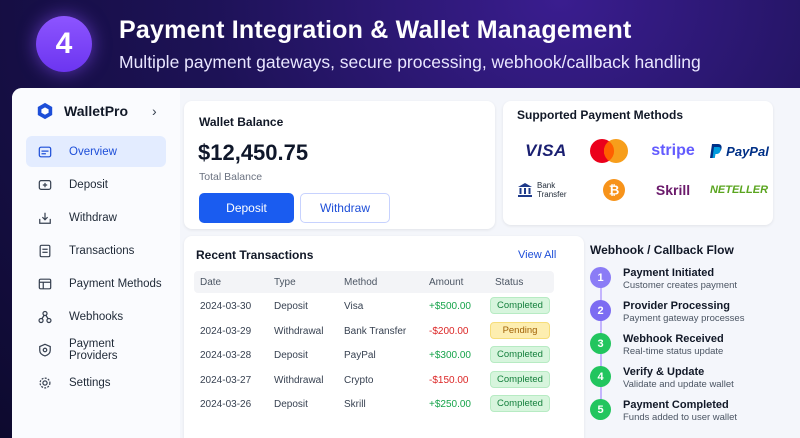 Image resolution: width=800 pixels, height=438 pixels. What do you see at coordinates (375, 30) in the screenshot?
I see `page-title: Payment Integration & Wallet Management` at bounding box center [375, 30].